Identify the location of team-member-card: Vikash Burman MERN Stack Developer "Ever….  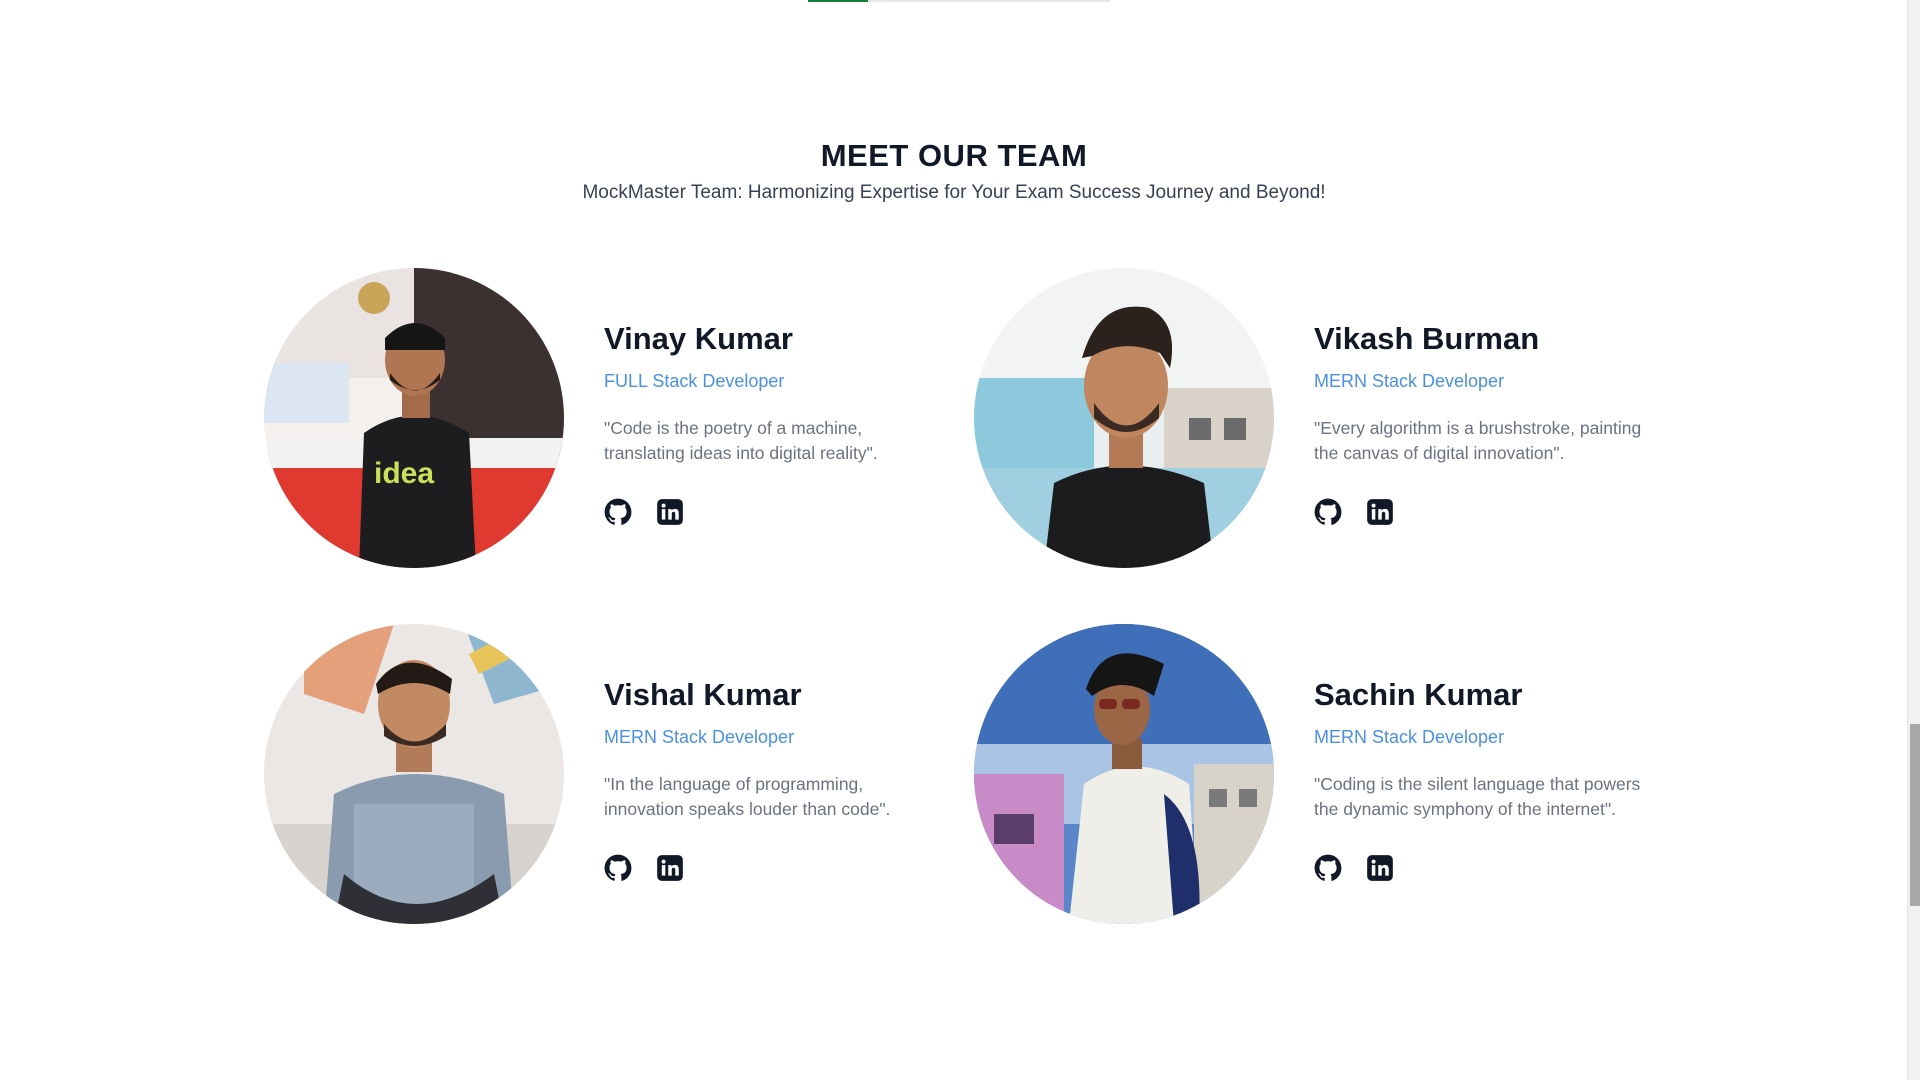
(1319, 418).